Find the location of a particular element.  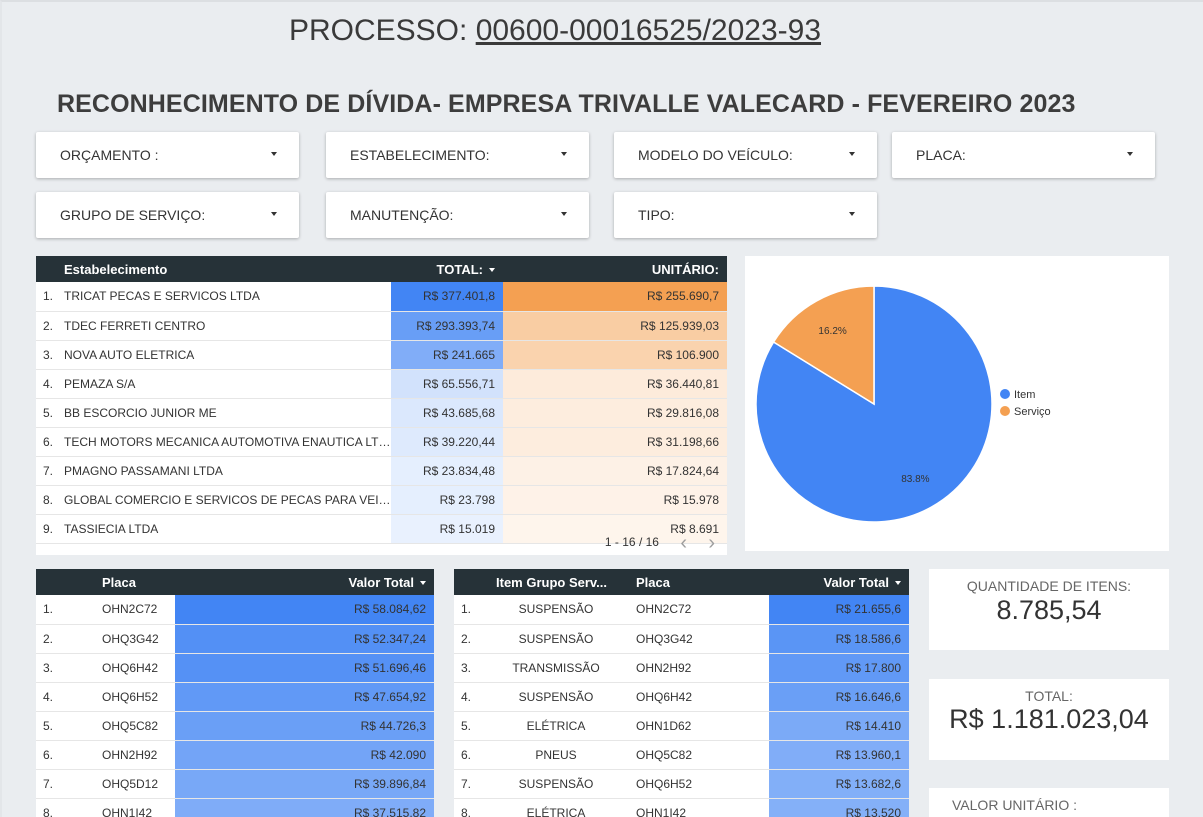

table-row: 7. OHQ5D12 R$ 39.896,84 is located at coordinates (235, 784).